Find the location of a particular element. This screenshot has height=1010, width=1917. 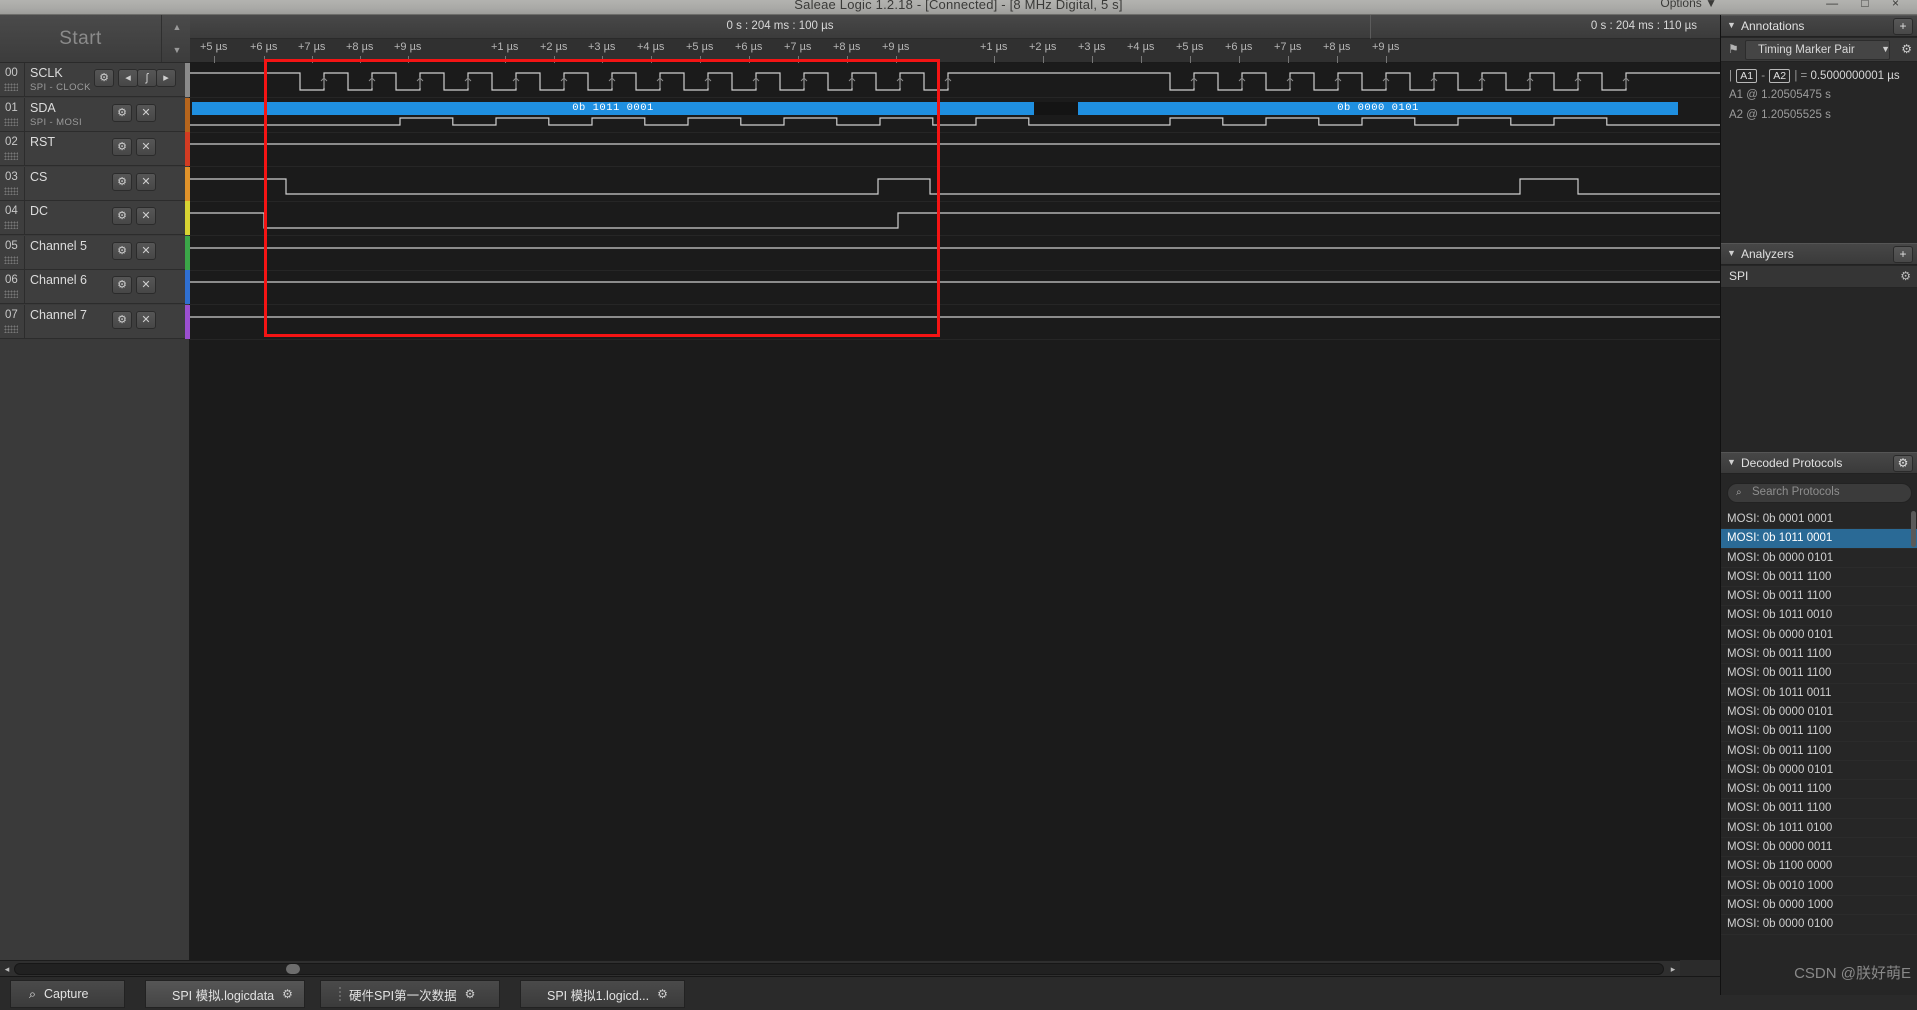

marker-pair-select: Timing Marker Pair is located at coordinates (1817, 50).